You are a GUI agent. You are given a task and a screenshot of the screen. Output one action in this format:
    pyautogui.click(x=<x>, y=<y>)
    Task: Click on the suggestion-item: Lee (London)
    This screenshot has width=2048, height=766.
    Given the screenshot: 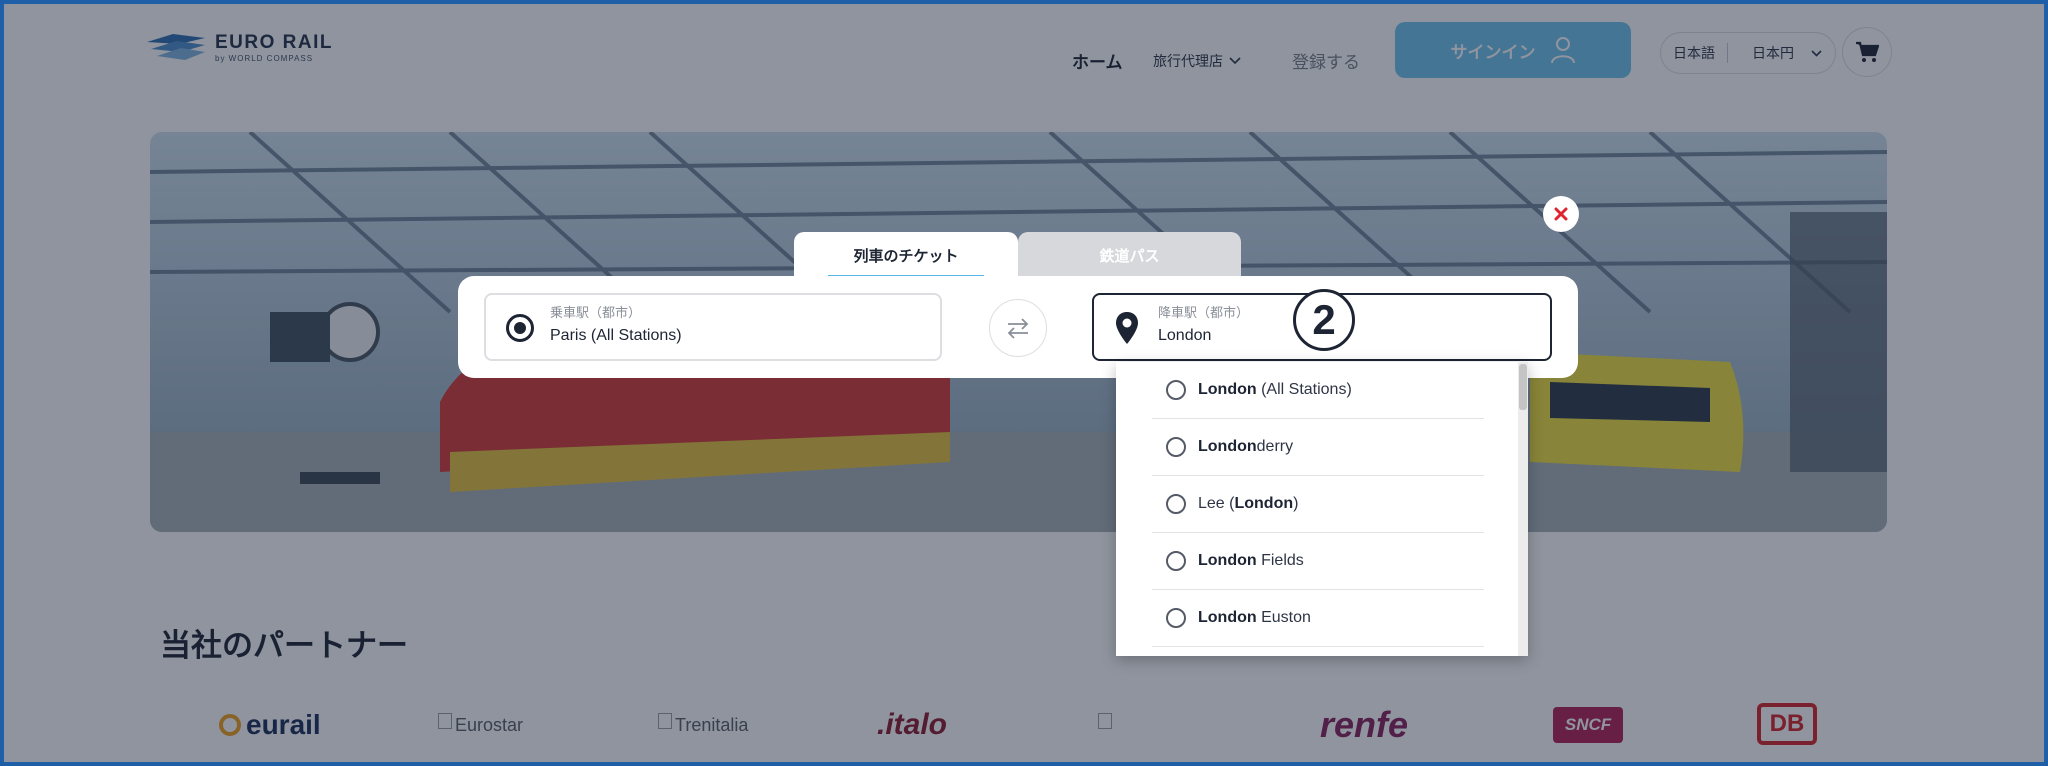 What is the action you would take?
    pyautogui.click(x=1318, y=504)
    